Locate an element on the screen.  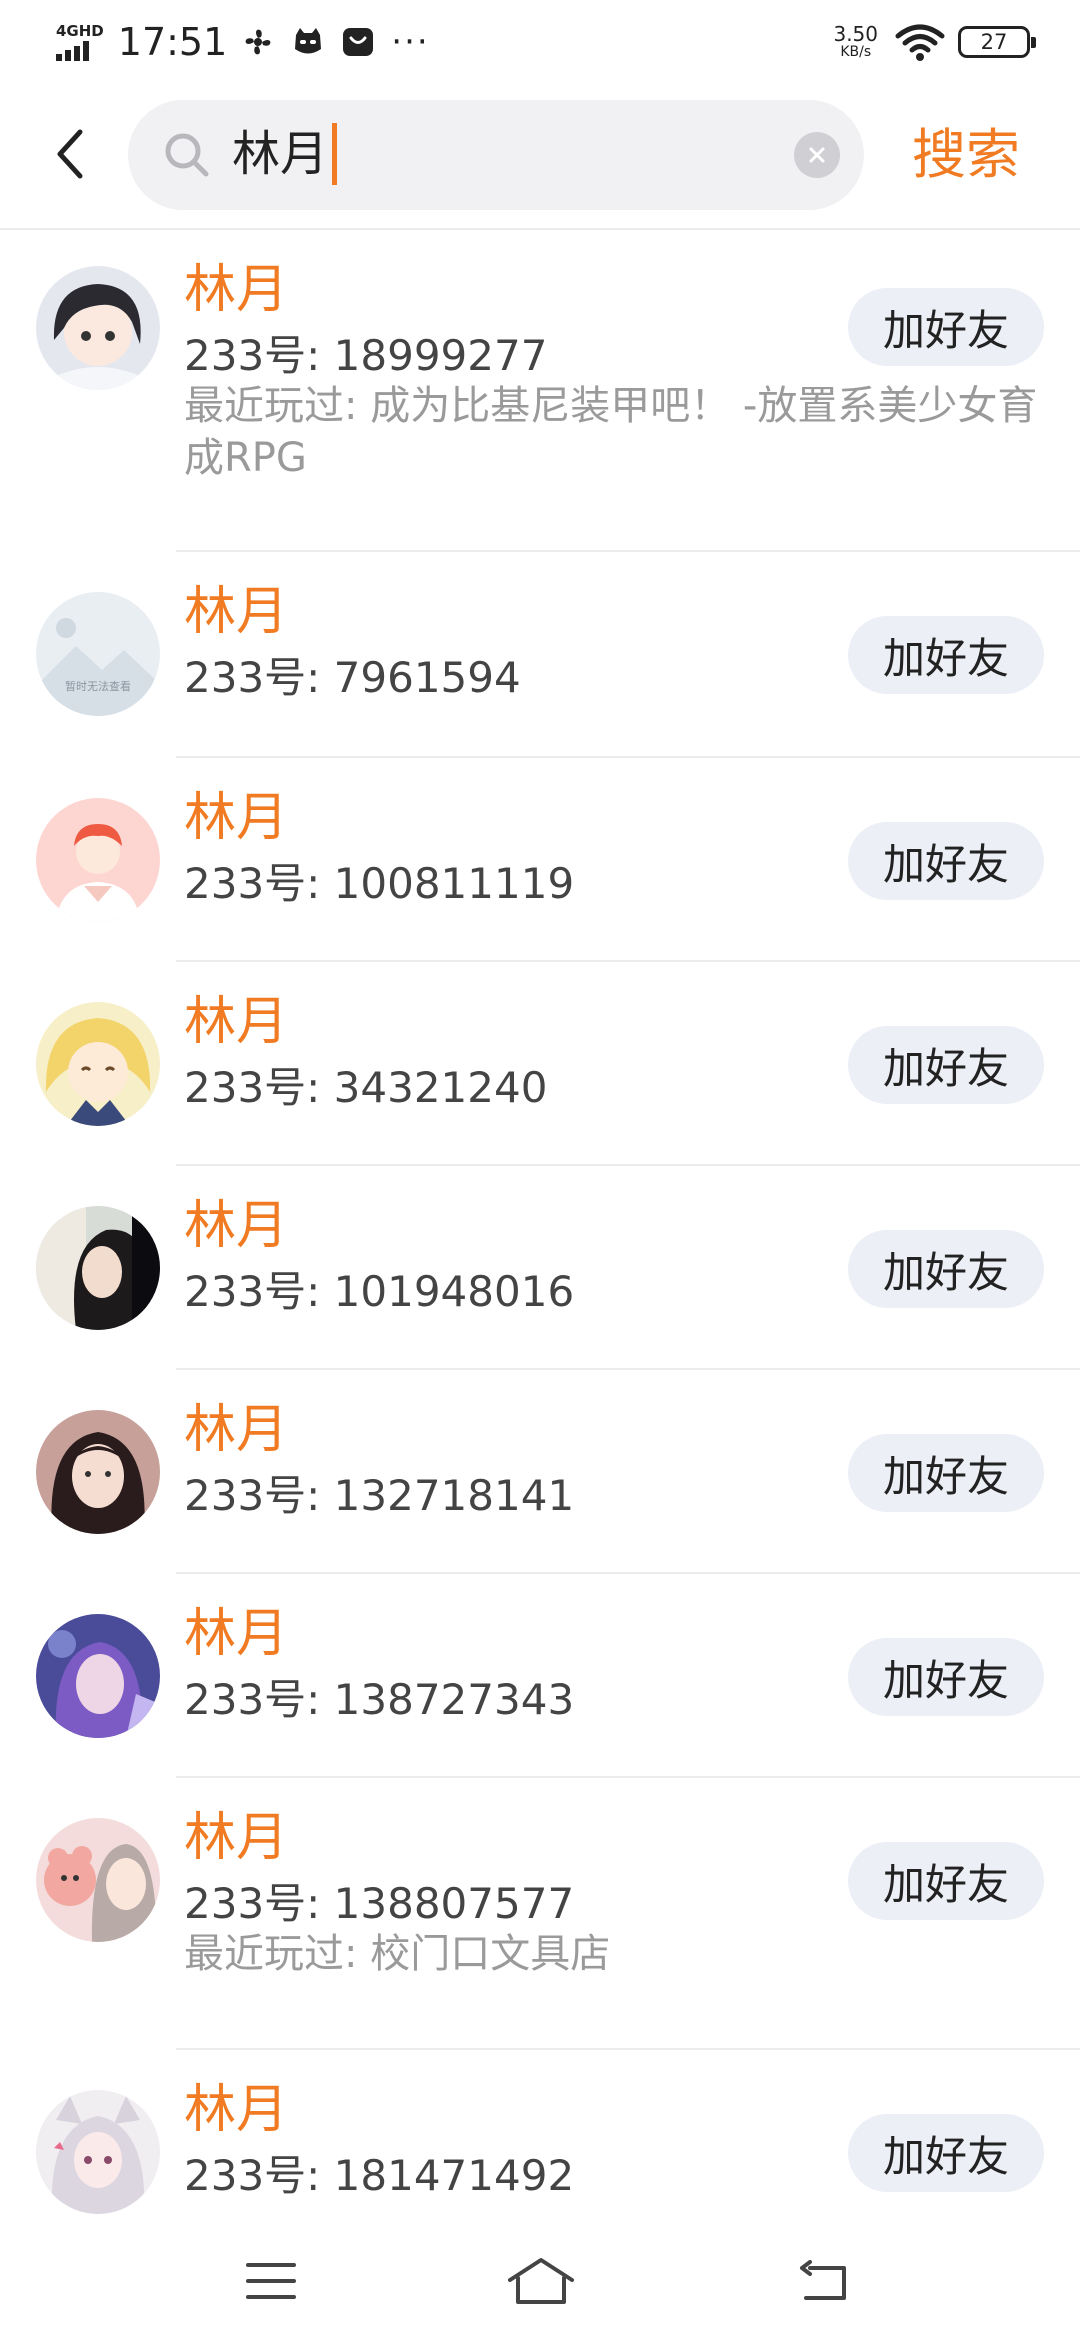
home-icon is located at coordinates (541, 2281).